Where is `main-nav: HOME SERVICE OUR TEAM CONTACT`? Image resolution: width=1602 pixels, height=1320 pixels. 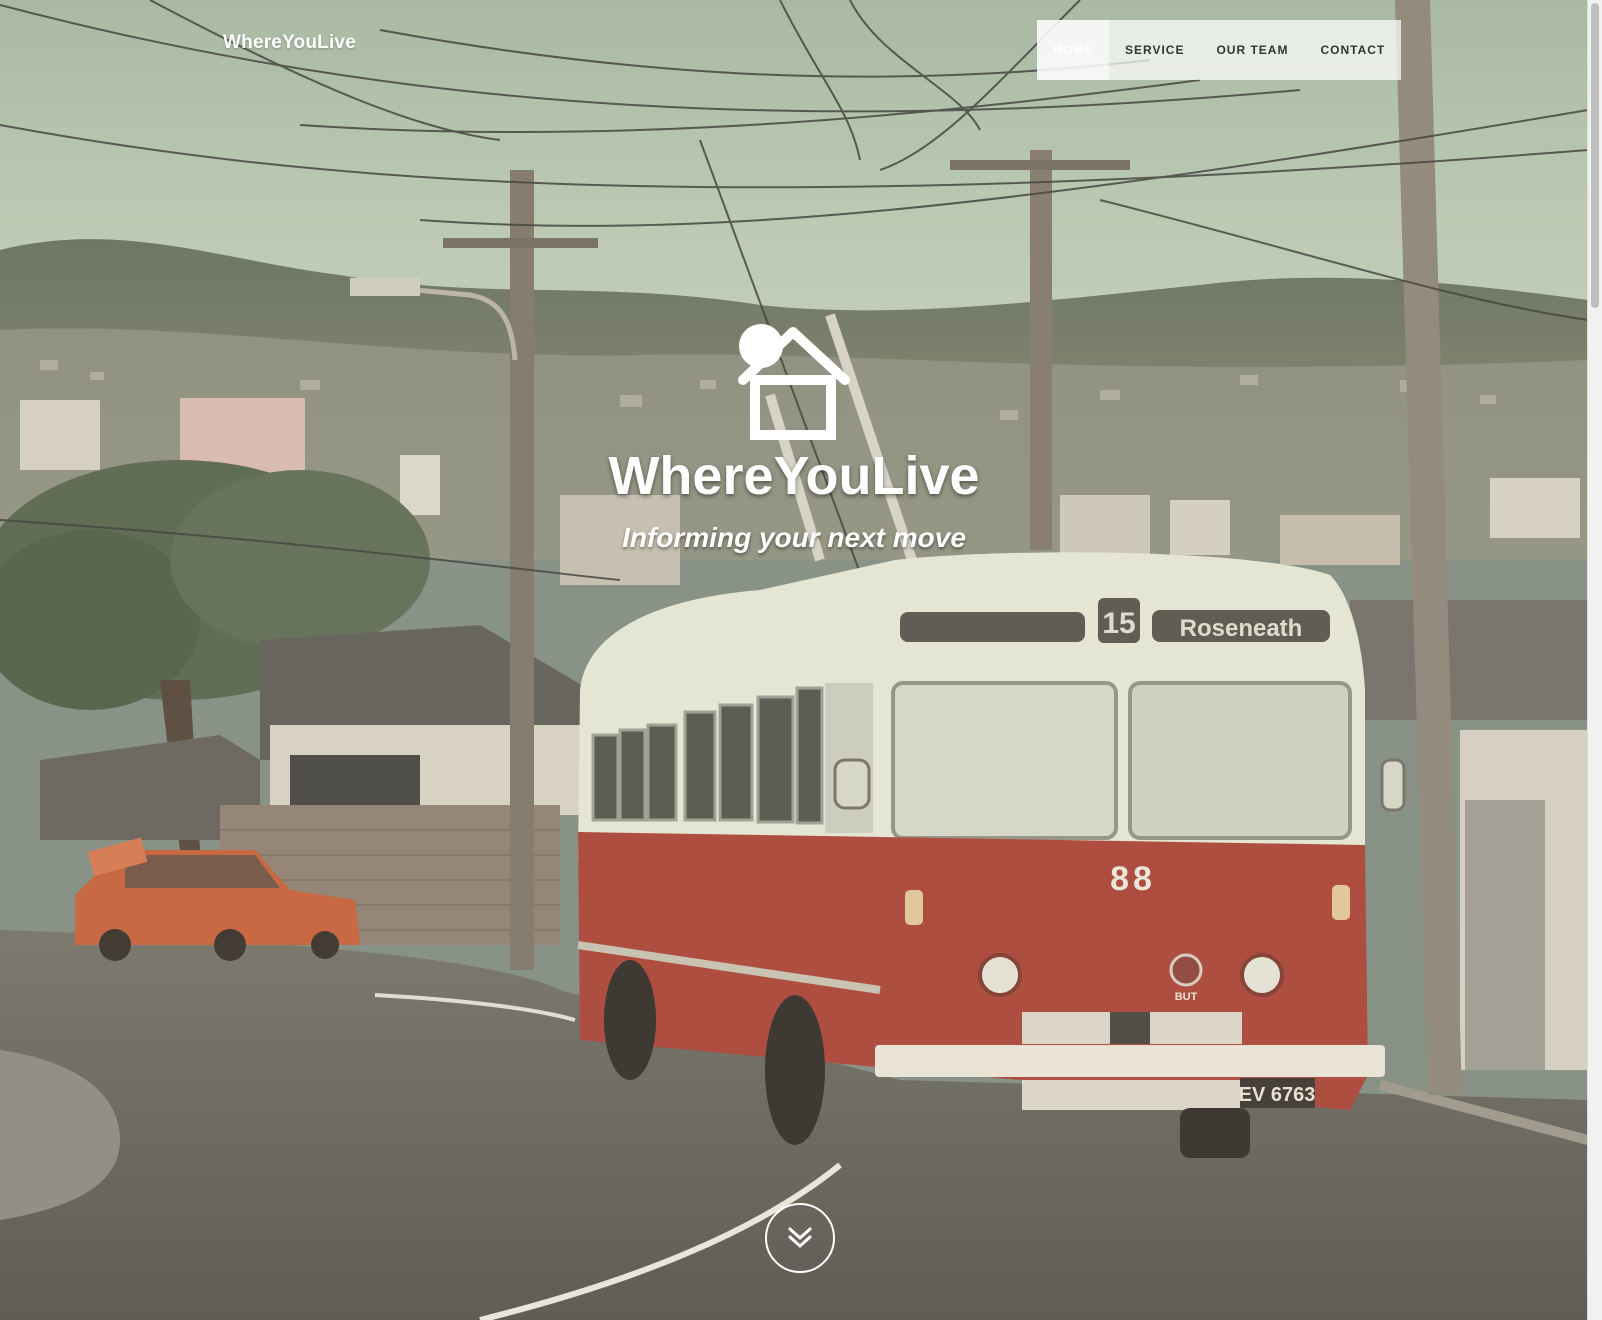
main-nav: HOME SERVICE OUR TEAM CONTACT is located at coordinates (1219, 50).